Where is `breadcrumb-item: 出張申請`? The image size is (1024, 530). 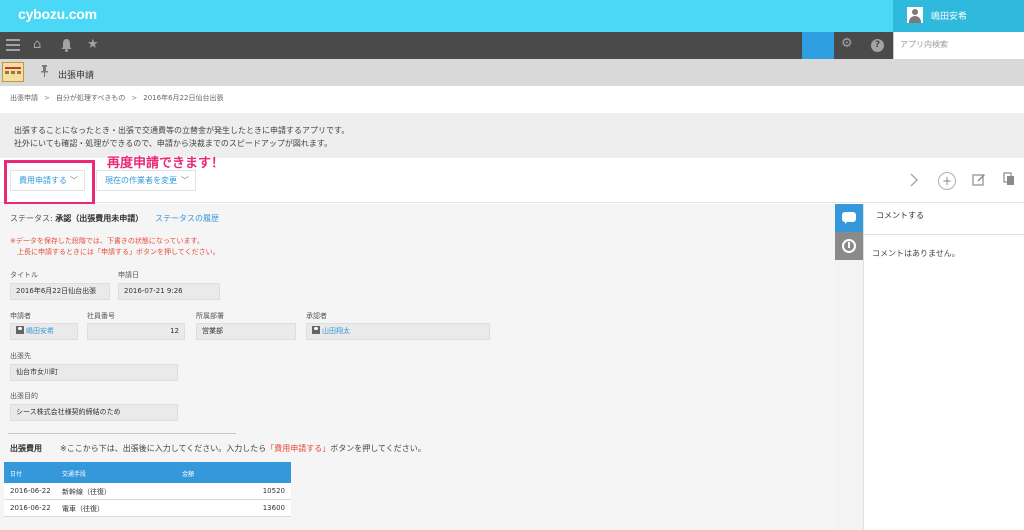 breadcrumb-item: 出張申請 is located at coordinates (24, 98).